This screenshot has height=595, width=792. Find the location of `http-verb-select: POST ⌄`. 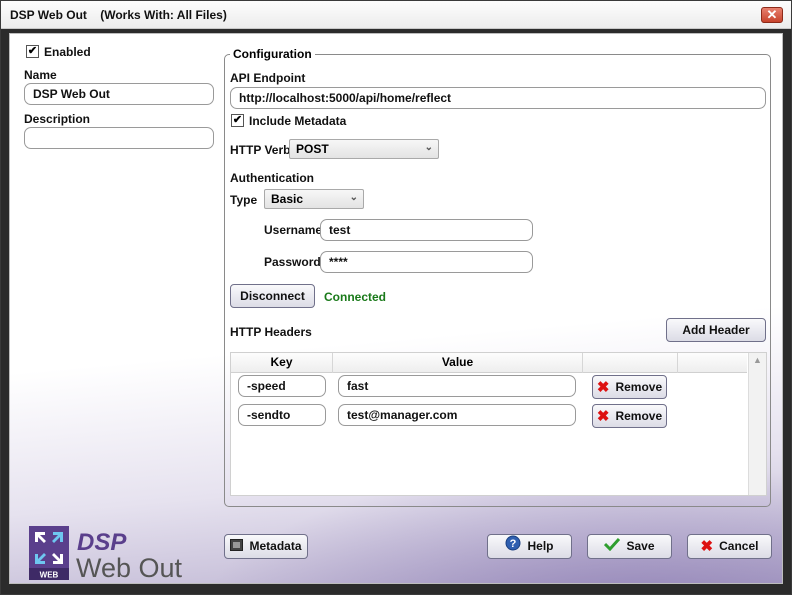

http-verb-select: POST ⌄ is located at coordinates (364, 149).